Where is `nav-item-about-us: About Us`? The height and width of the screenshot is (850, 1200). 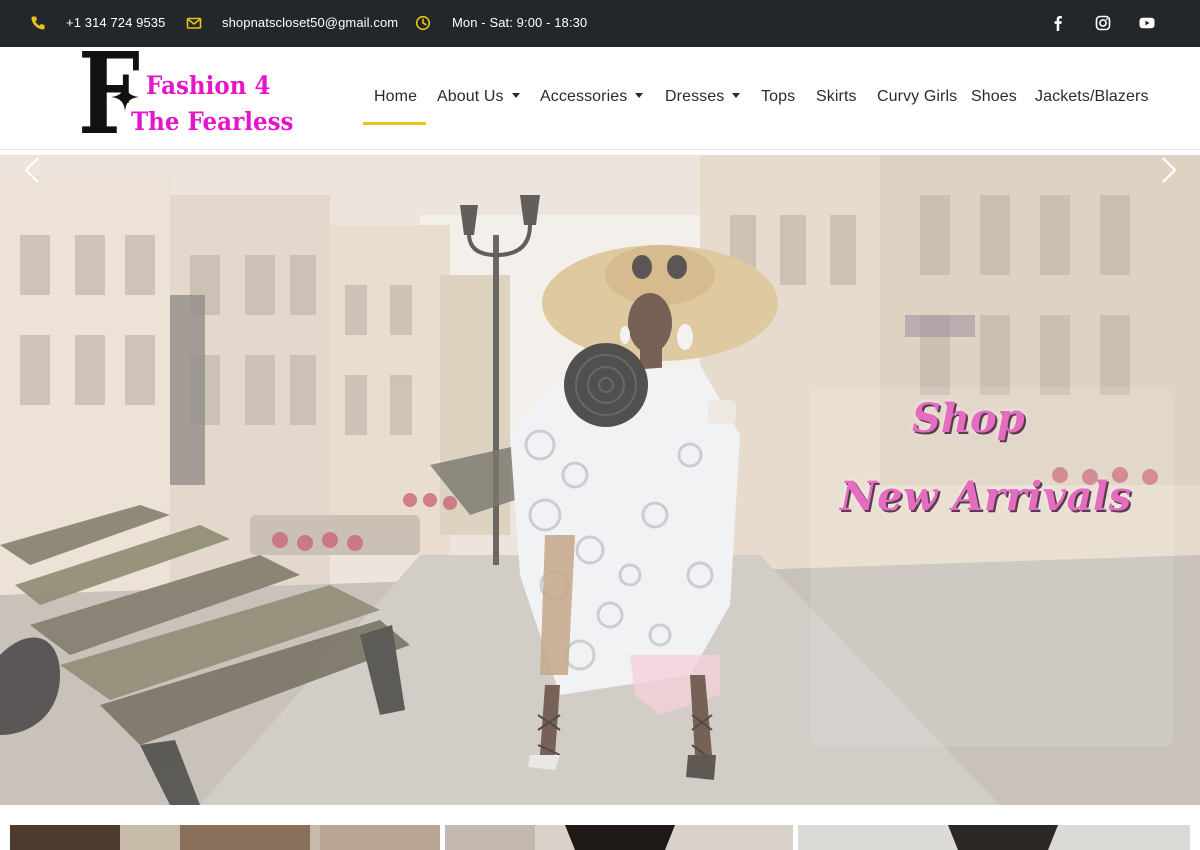 nav-item-about-us: About Us is located at coordinates (478, 97).